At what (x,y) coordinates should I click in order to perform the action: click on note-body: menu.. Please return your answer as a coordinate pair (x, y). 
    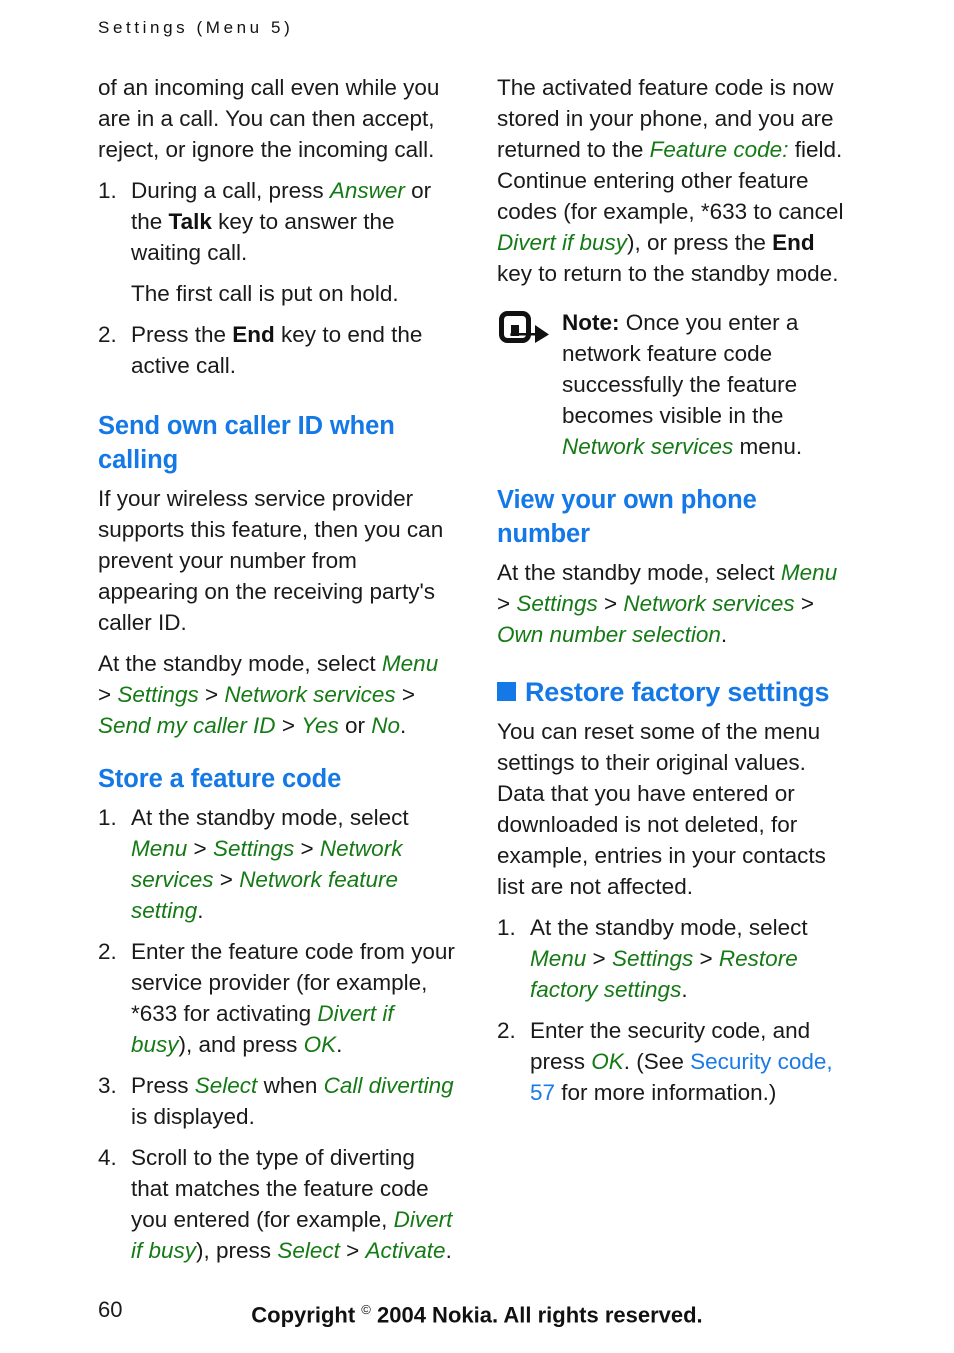
    Looking at the image, I should click on (768, 446).